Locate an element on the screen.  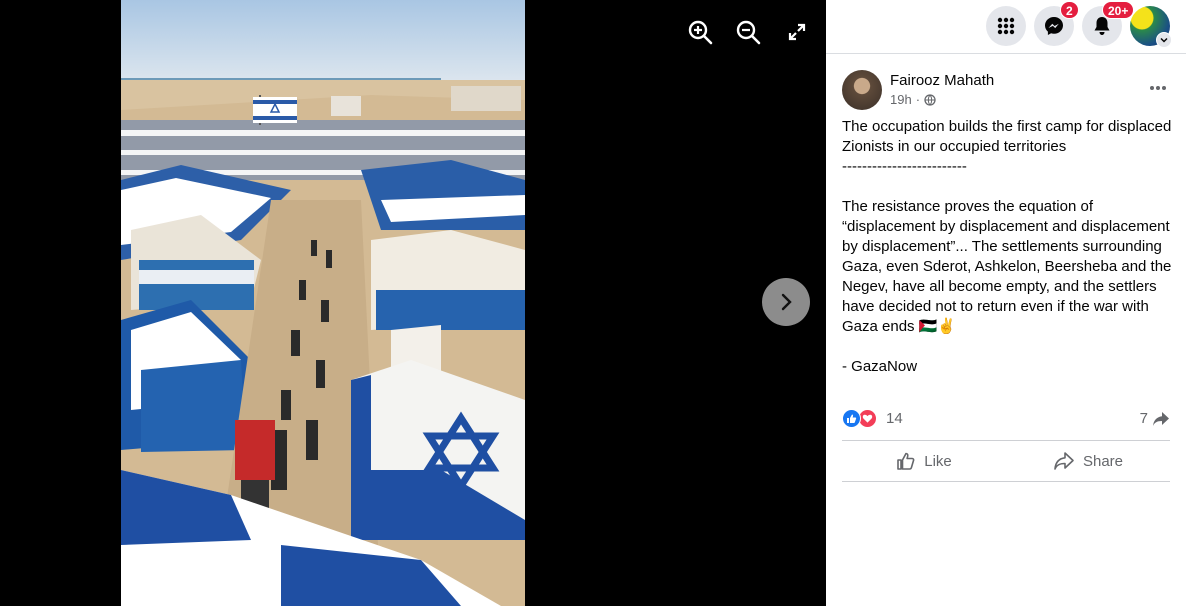
thumbs-up-icon is located at coordinates (906, 461).